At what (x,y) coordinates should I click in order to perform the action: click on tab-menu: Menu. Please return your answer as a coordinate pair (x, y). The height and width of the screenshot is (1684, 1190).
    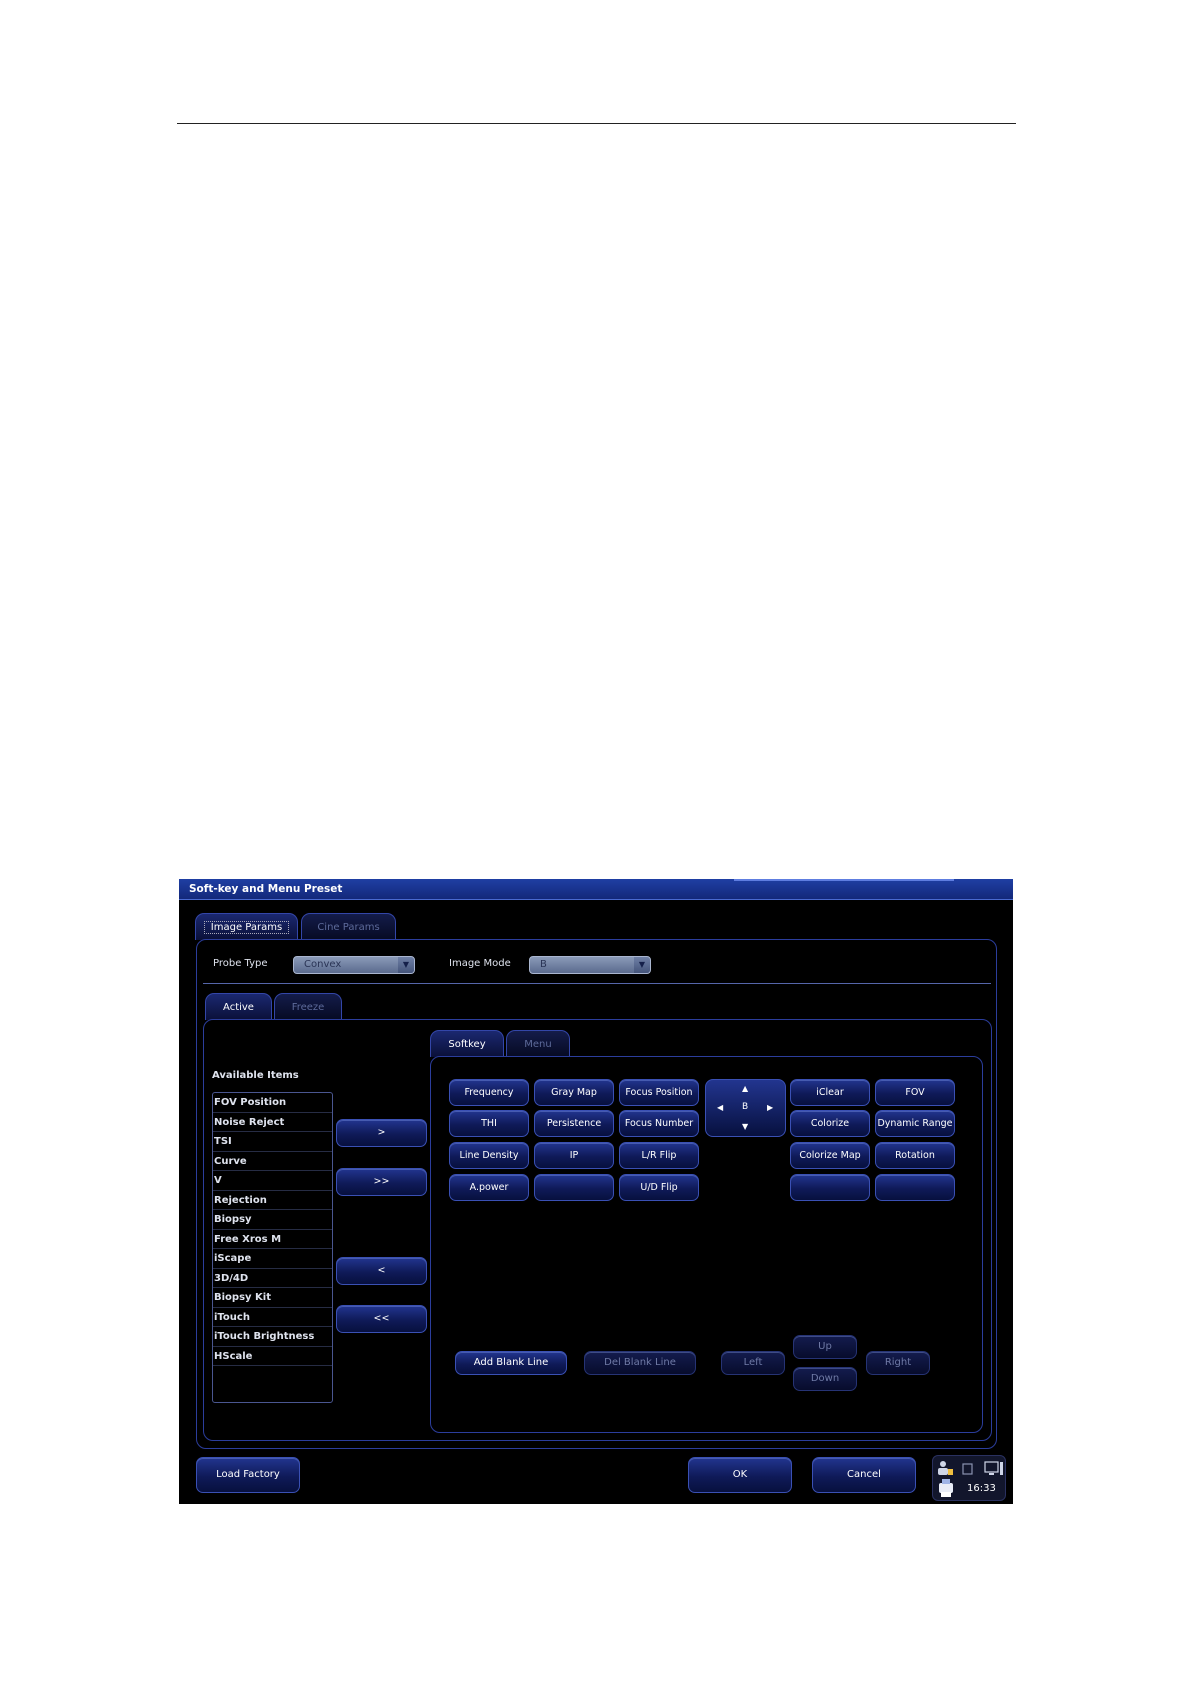
    Looking at the image, I should click on (538, 1043).